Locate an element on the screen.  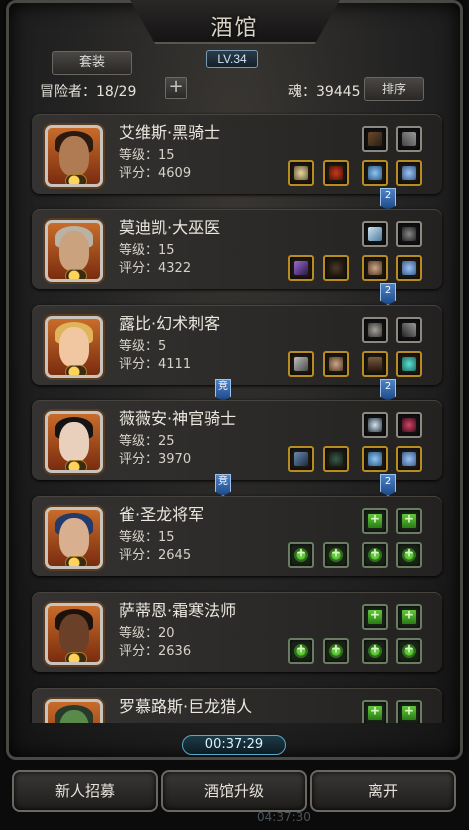
tavern-level-badge: LV.34 is located at coordinates (232, 59).